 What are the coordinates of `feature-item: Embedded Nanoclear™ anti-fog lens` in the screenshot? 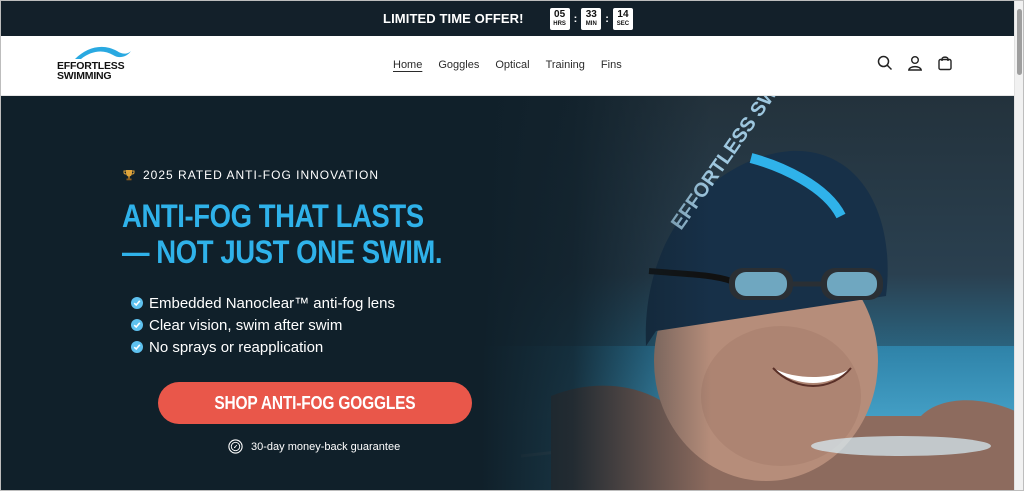 It's located at (263, 303).